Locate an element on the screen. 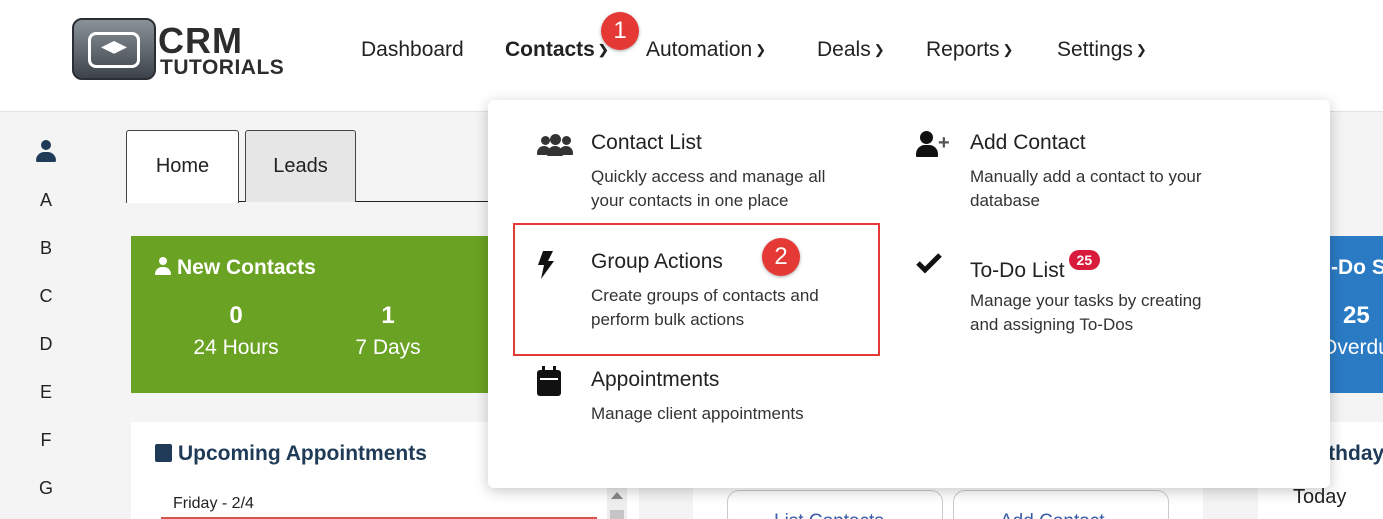 This screenshot has width=1383, height=519. lightning-bolt-icon is located at coordinates (546, 267).